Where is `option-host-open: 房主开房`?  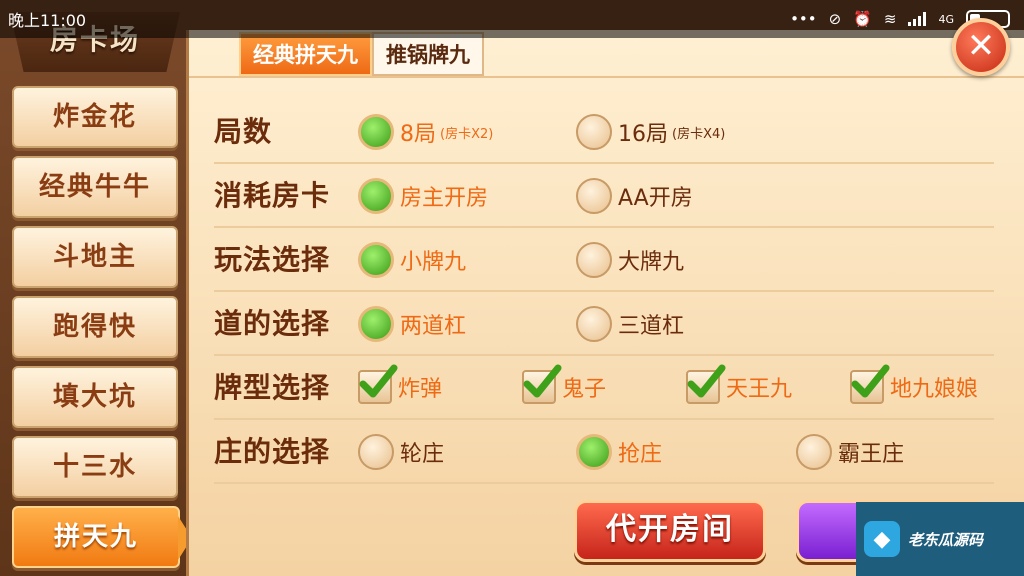 option-host-open: 房主开房 is located at coordinates (423, 196).